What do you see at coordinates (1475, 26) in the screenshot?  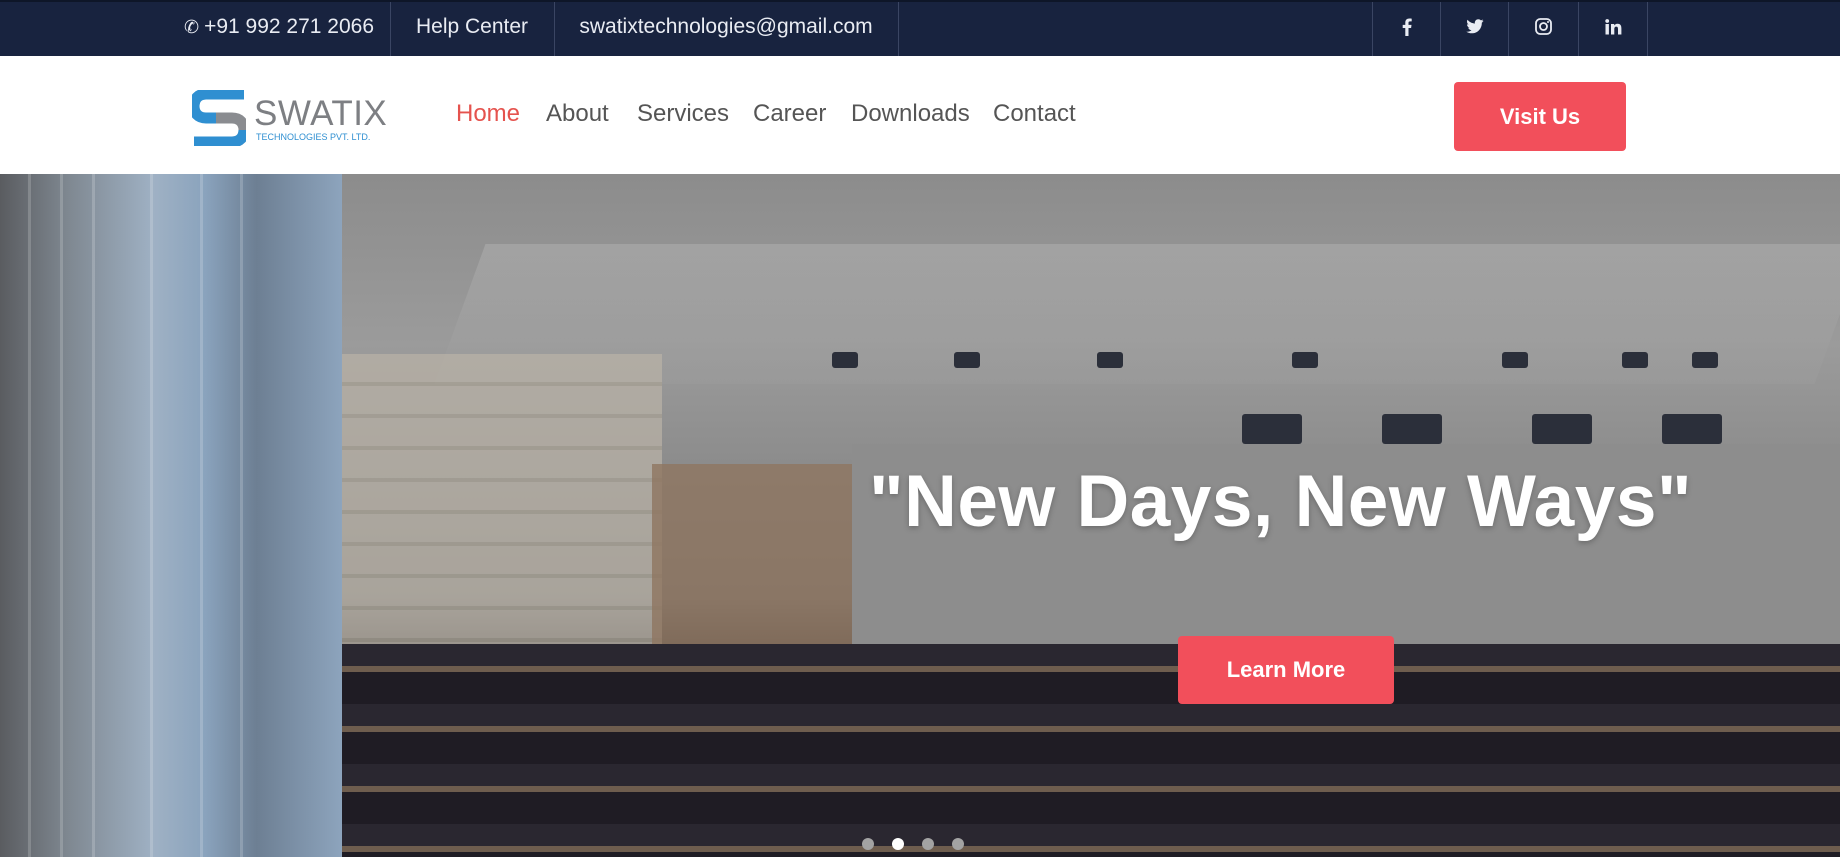 I see `twitter-icon` at bounding box center [1475, 26].